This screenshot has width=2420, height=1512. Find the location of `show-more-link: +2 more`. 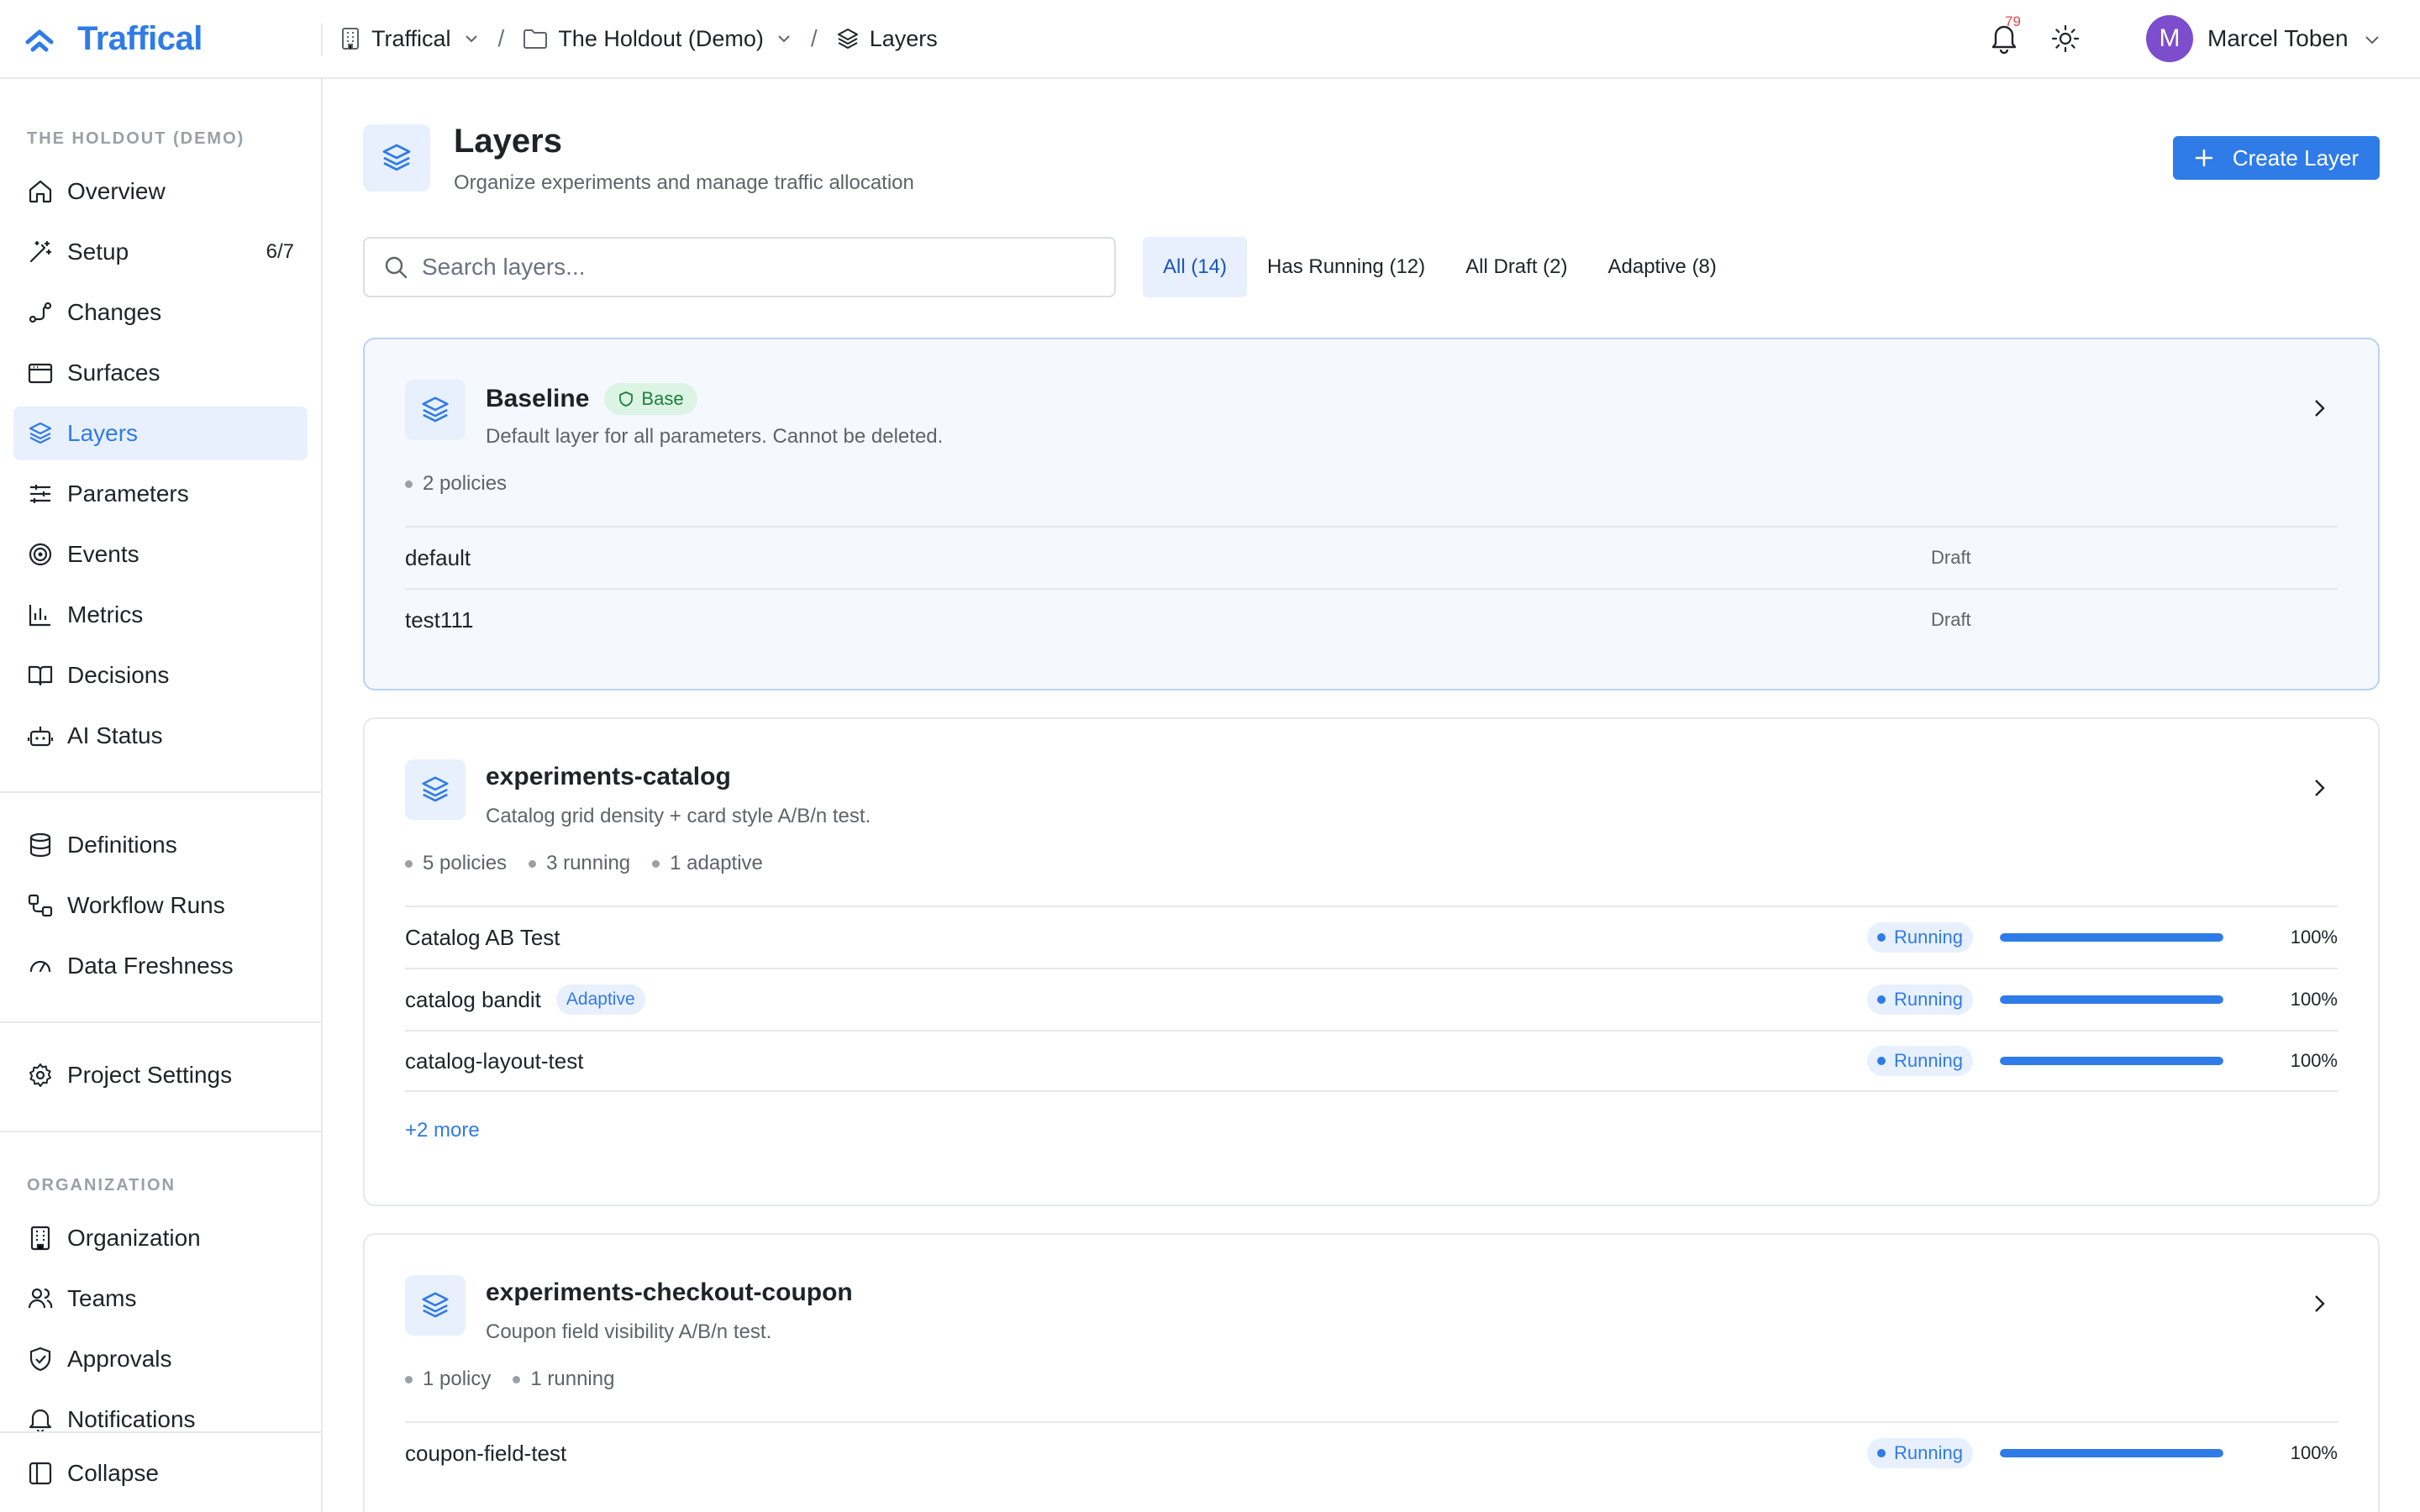

show-more-link: +2 more is located at coordinates (442, 1130).